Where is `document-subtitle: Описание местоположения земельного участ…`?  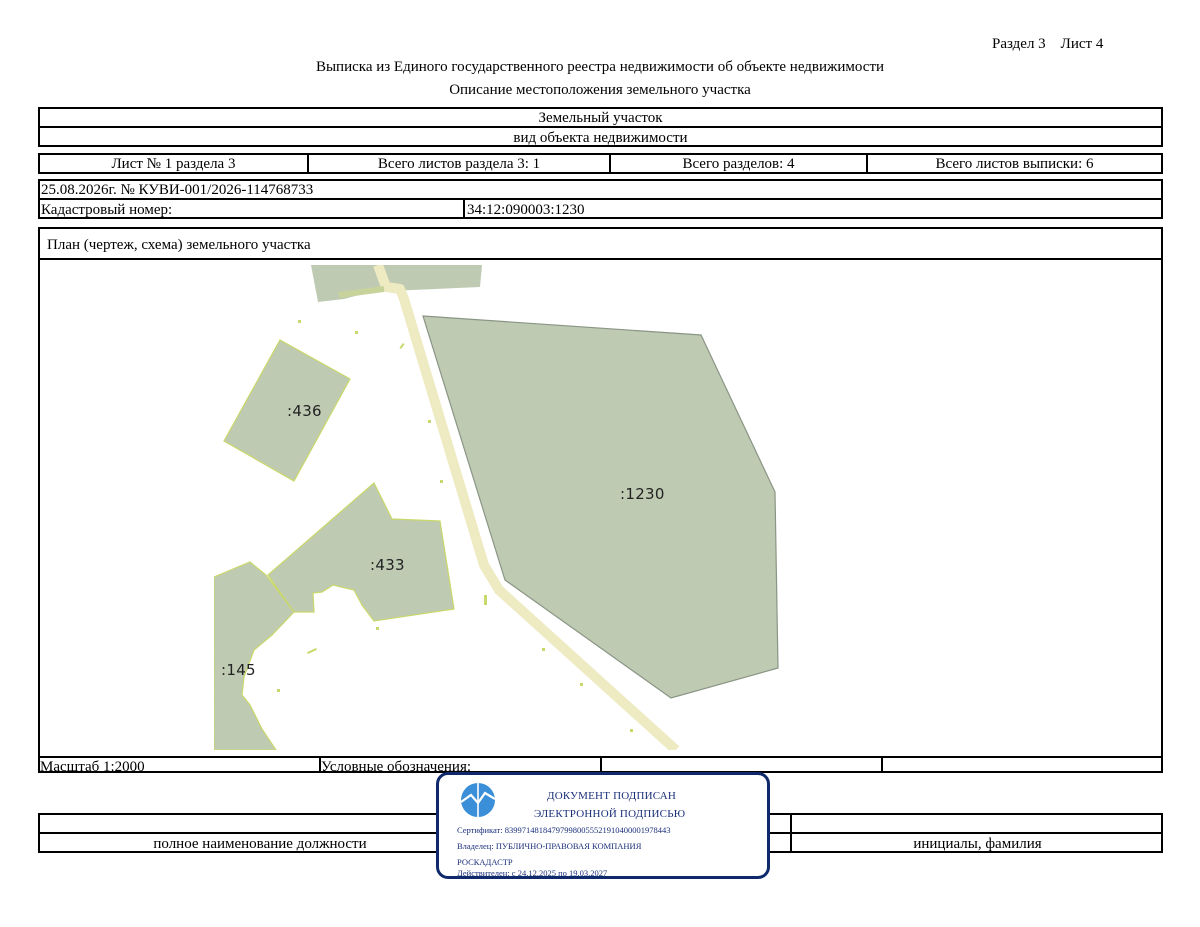 document-subtitle: Описание местоположения земельного участ… is located at coordinates (600, 90).